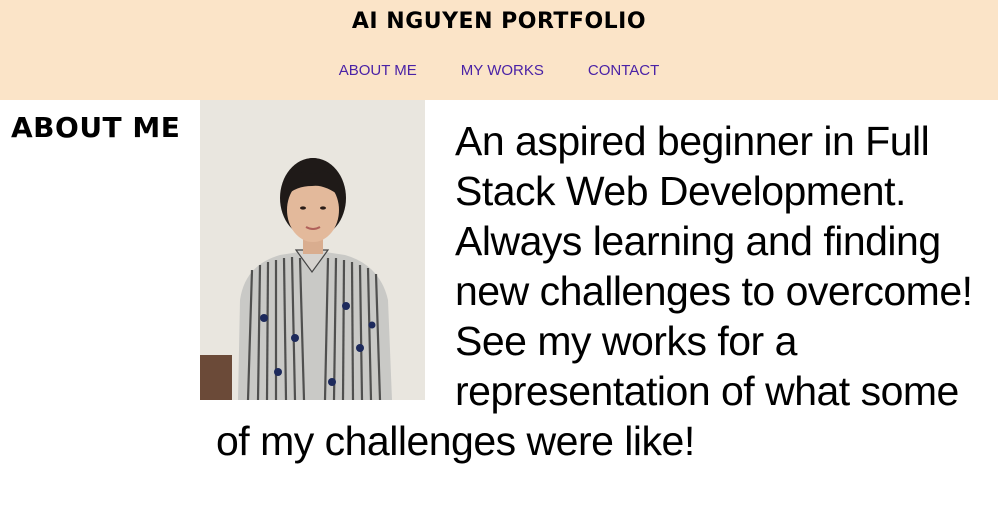  What do you see at coordinates (96, 127) in the screenshot?
I see `about-me-heading: ABOUT ME` at bounding box center [96, 127].